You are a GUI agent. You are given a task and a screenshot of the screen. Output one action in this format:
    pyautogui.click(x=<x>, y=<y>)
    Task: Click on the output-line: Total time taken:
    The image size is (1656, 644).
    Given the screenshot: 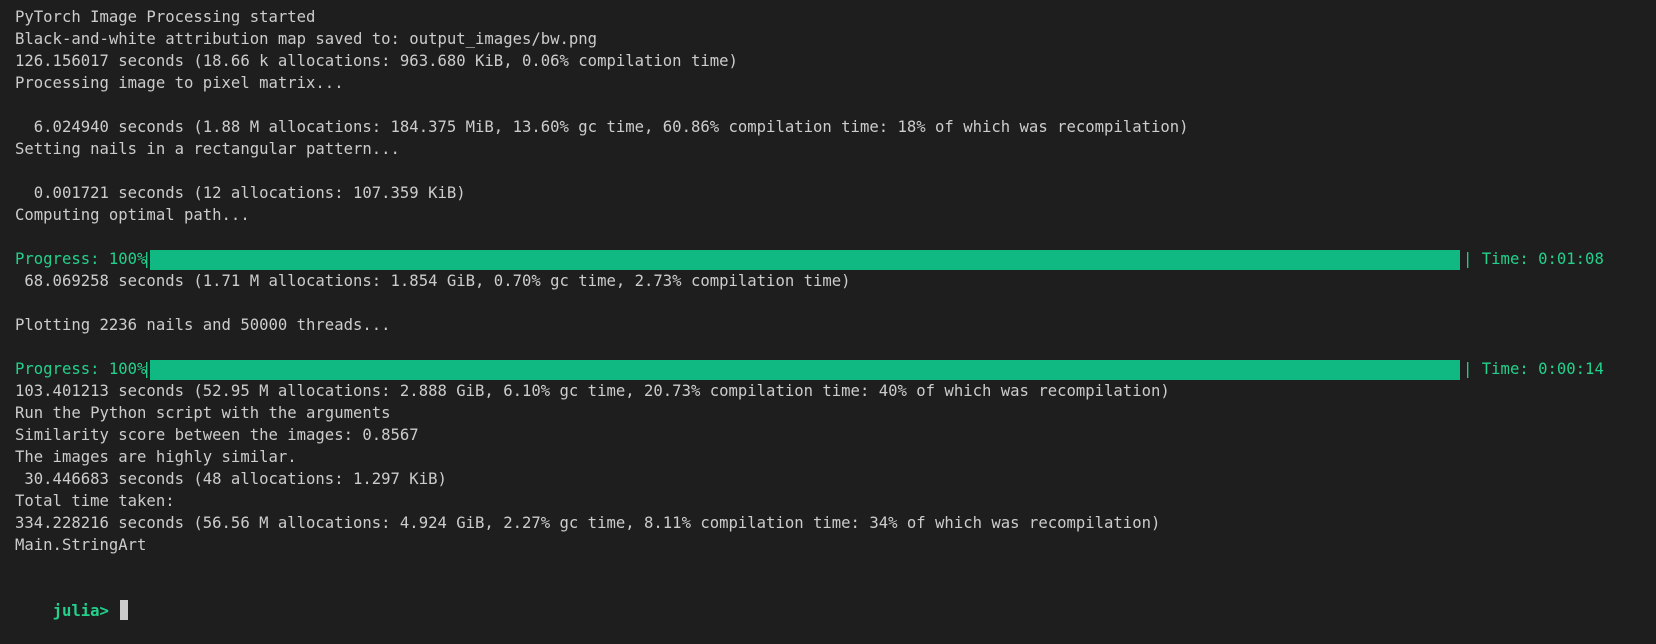 What is the action you would take?
    pyautogui.click(x=95, y=501)
    